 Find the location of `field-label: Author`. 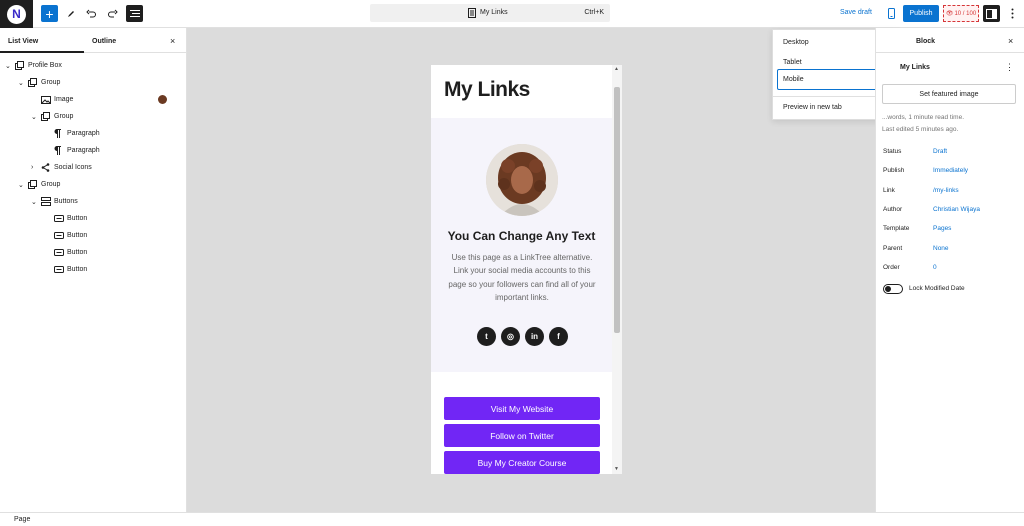

field-label: Author is located at coordinates (893, 209).